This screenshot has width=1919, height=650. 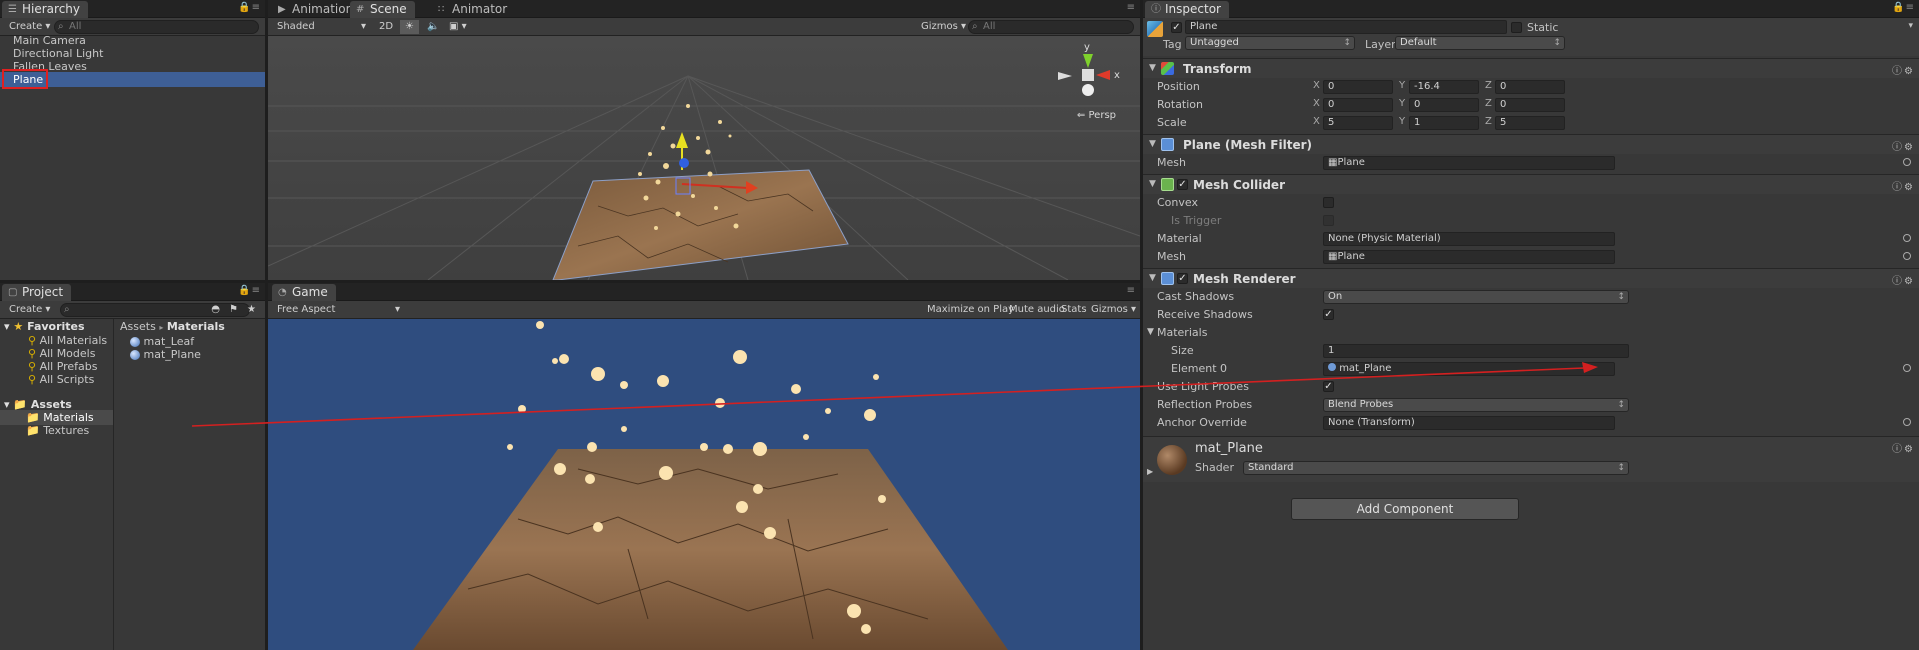 I want to click on collider-material-field: None (Physic Material), so click(x=1469, y=239).